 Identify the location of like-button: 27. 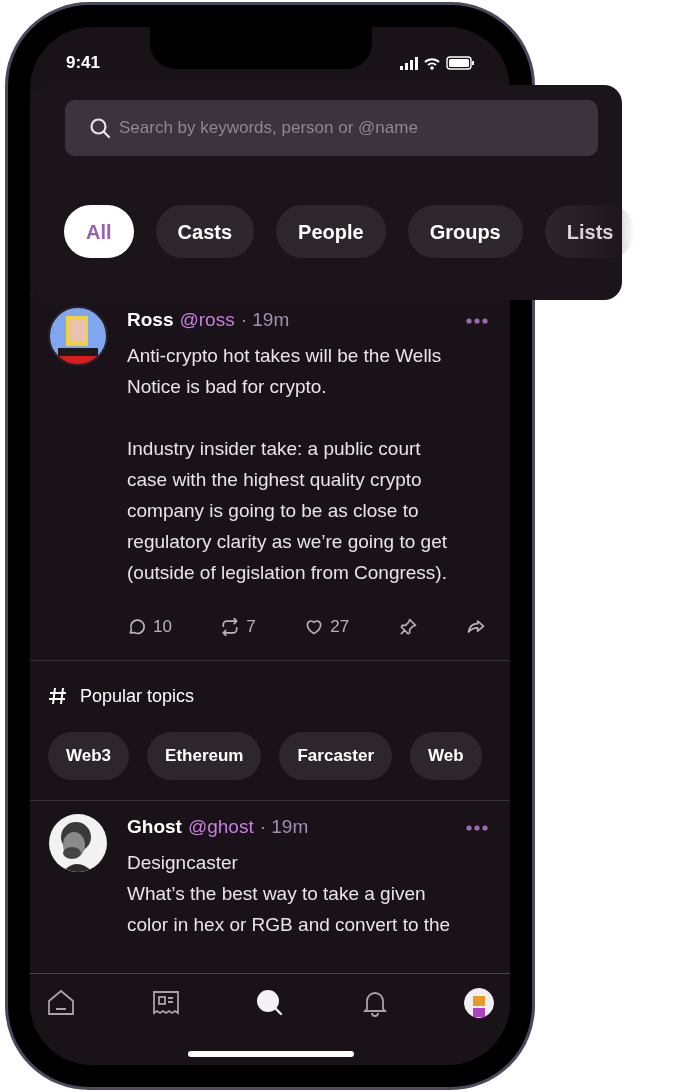
(327, 627).